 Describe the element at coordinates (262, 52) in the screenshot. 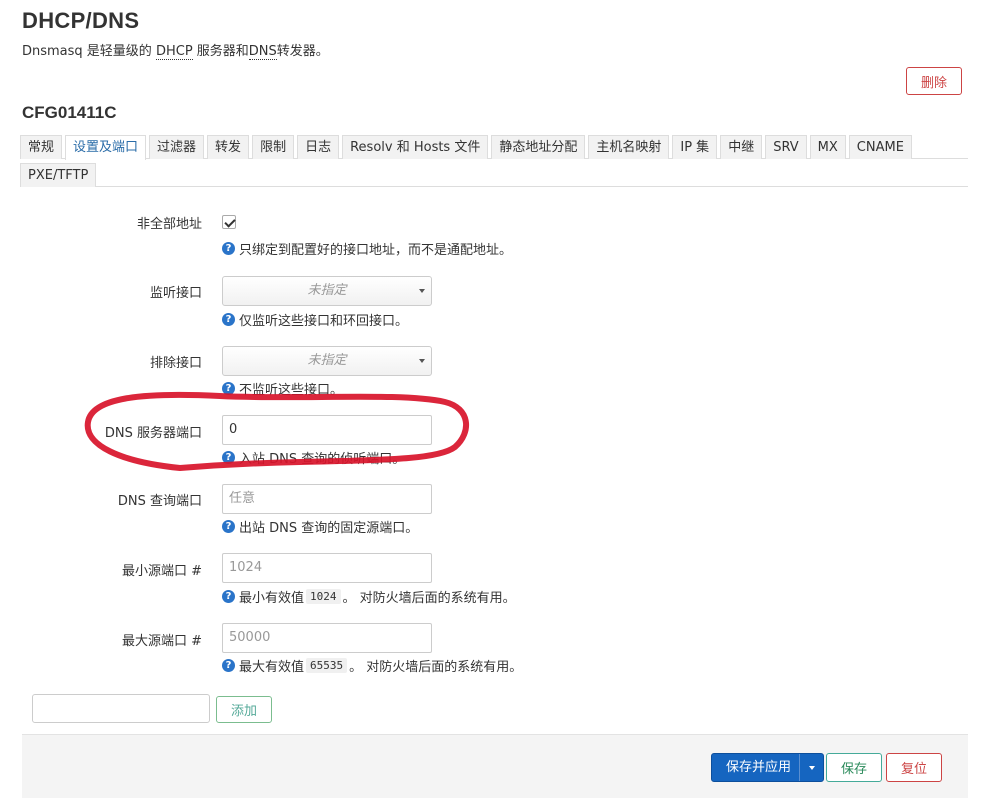

I see `desc-dns-abbr: DNS` at that location.